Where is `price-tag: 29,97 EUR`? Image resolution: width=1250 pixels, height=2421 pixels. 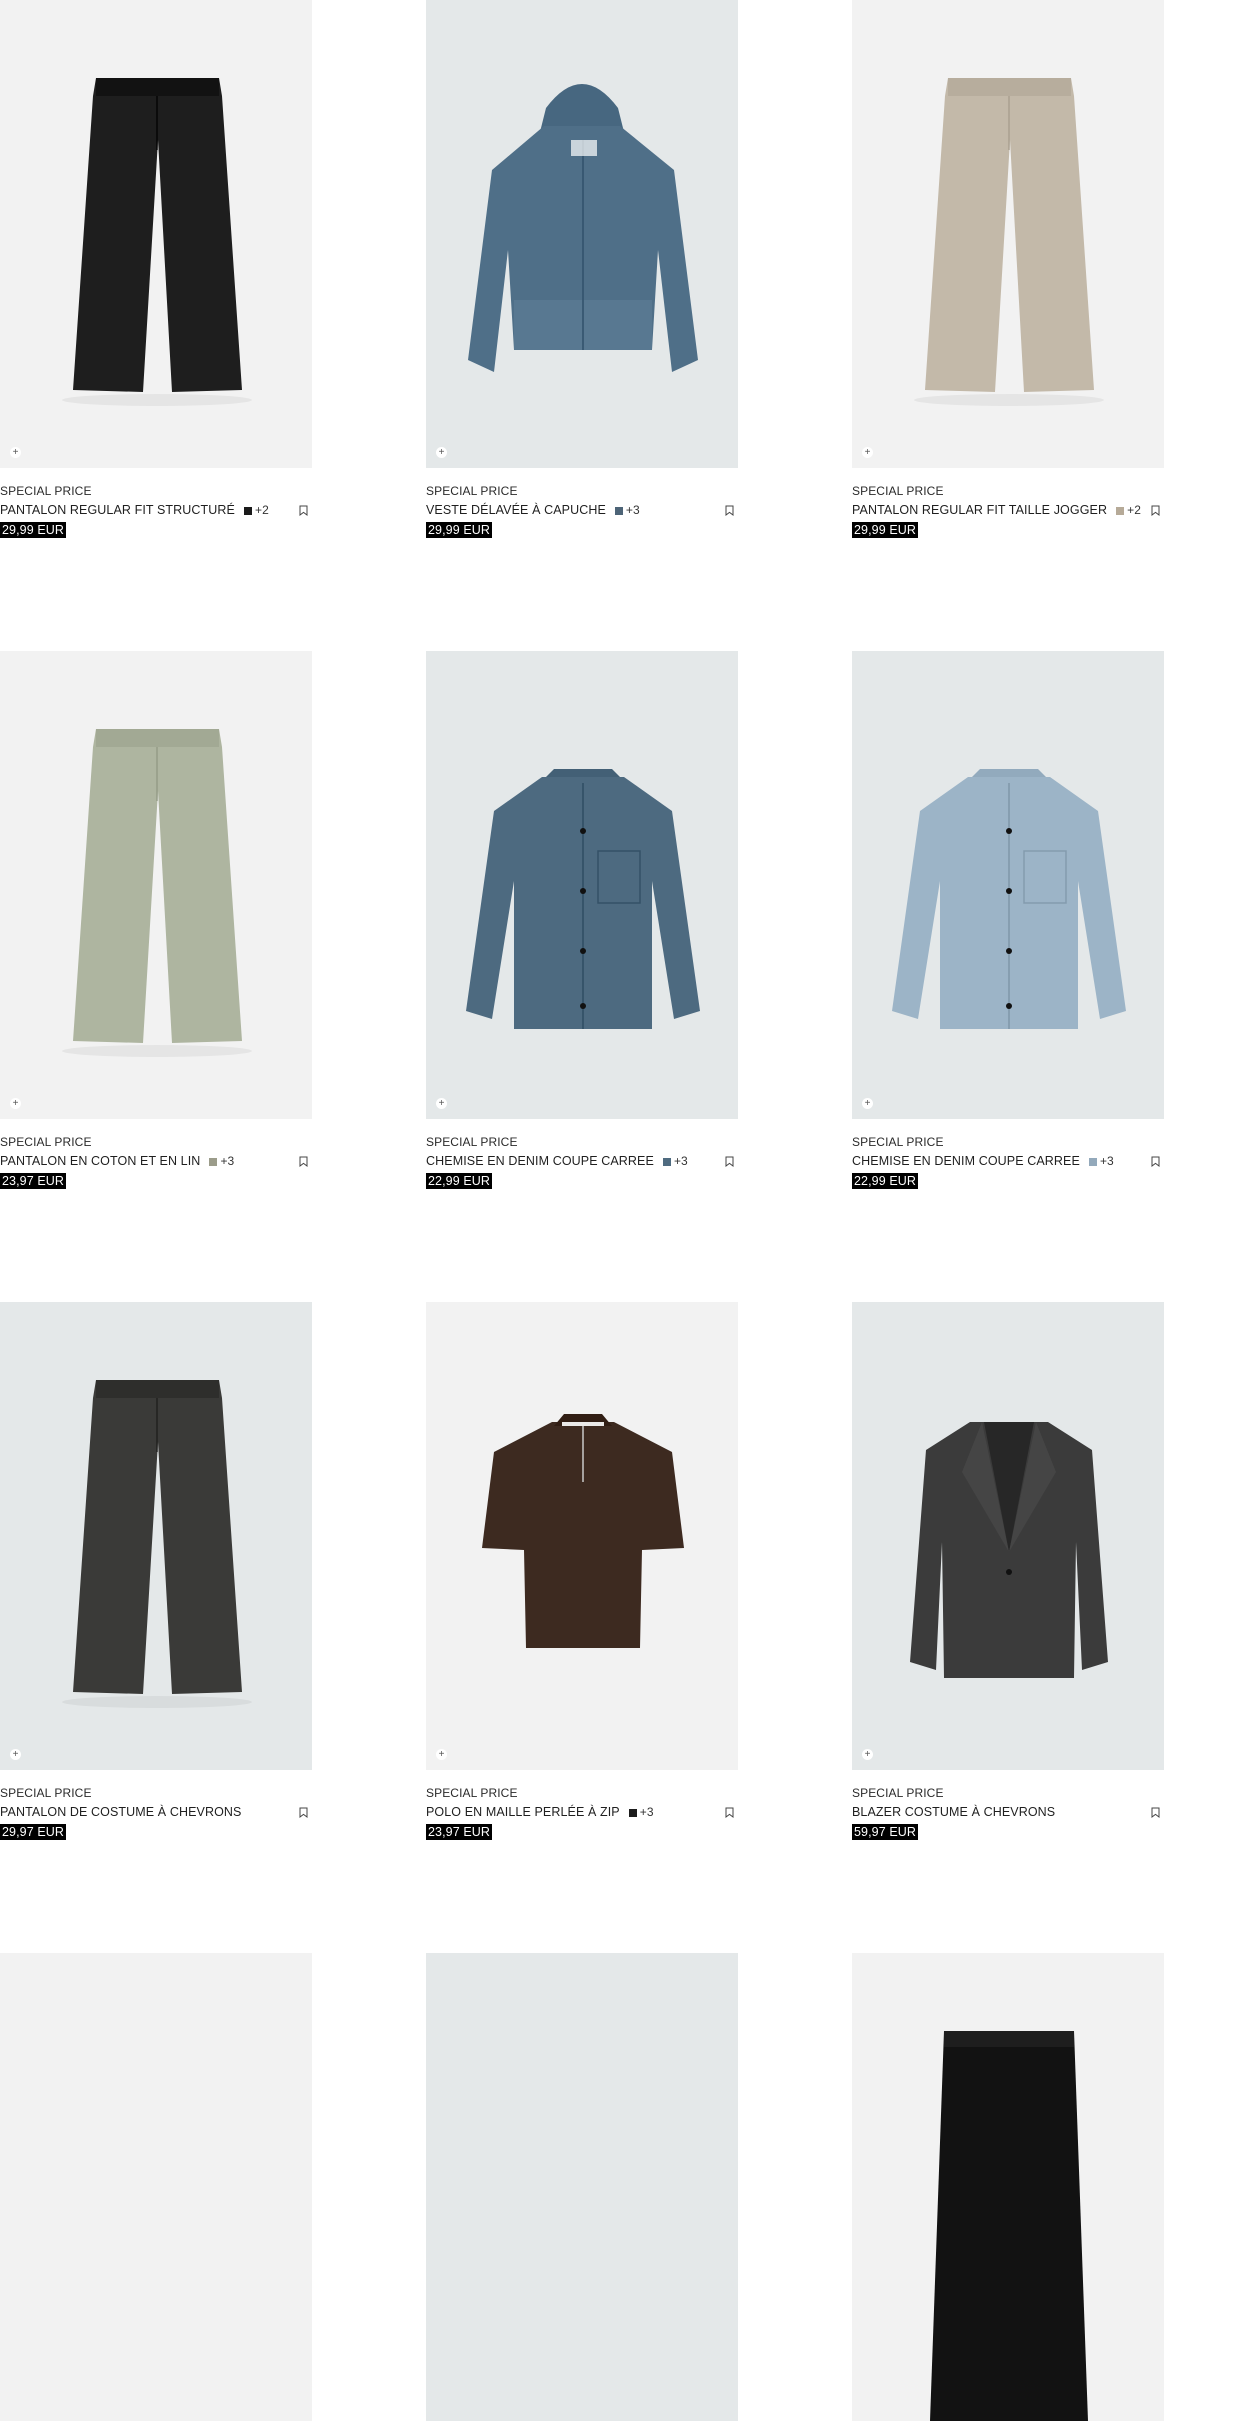 price-tag: 29,97 EUR is located at coordinates (33, 1832).